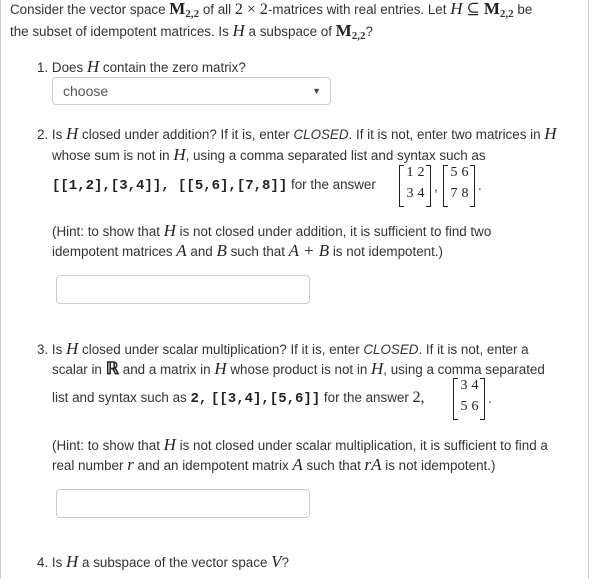  Describe the element at coordinates (358, 36) in the screenshot. I see `math-M-subscript: 2,2` at that location.